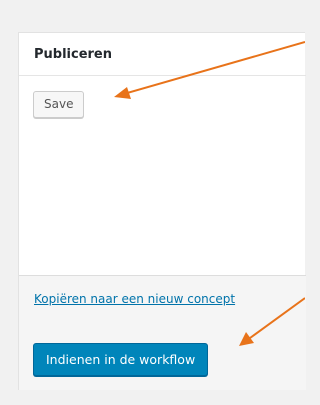 The width and height of the screenshot is (320, 405). Describe the element at coordinates (59, 104) in the screenshot. I see `save-button: Save` at that location.